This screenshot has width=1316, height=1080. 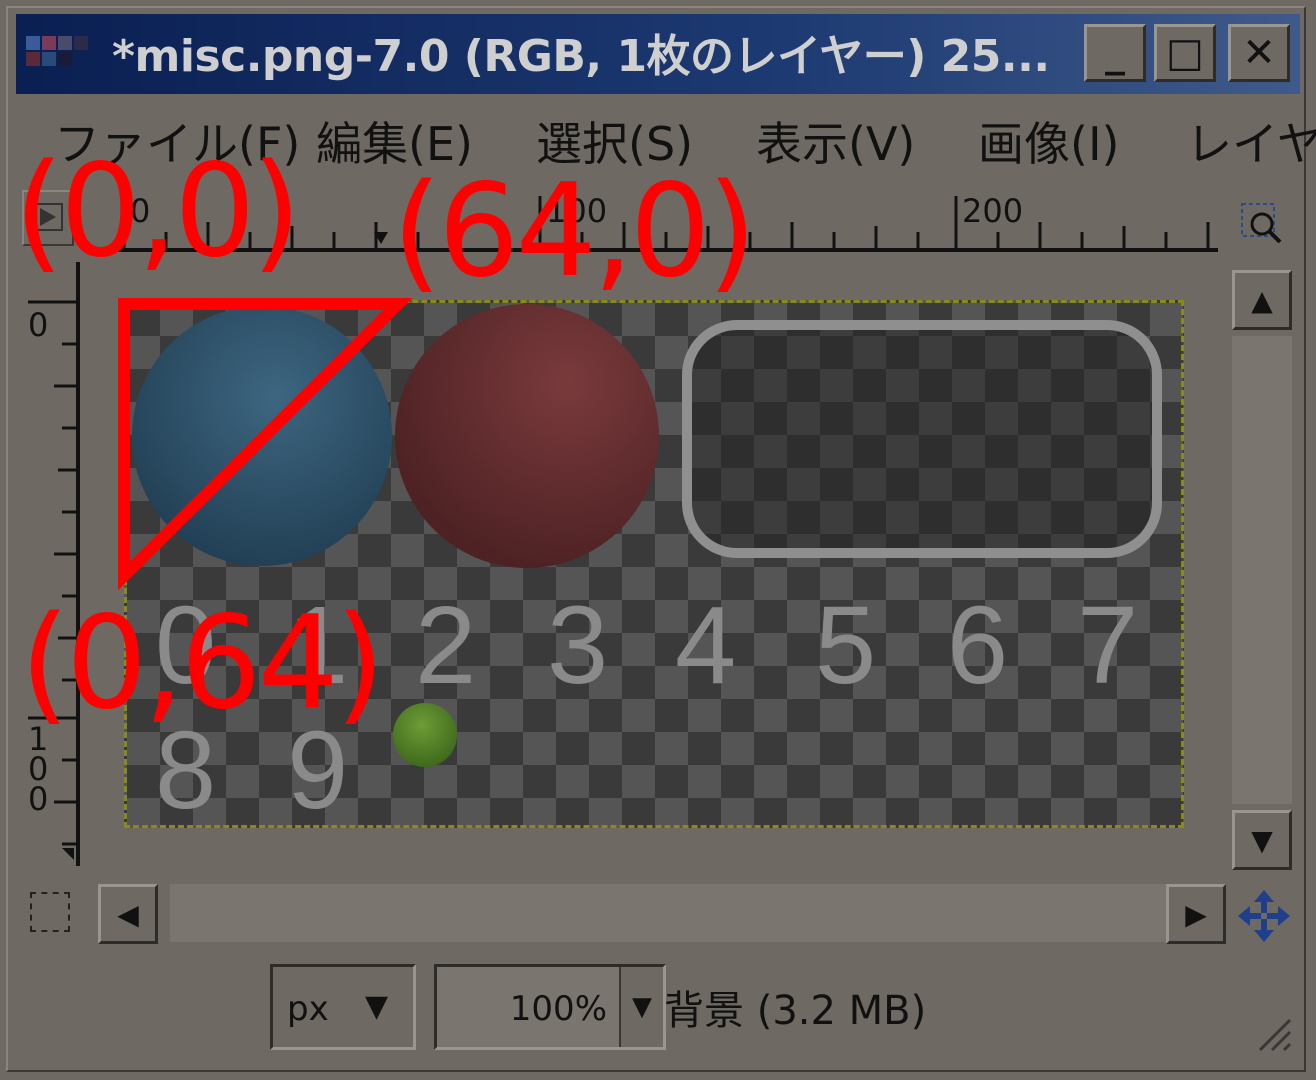 I want to click on vertical-scroll-trough, so click(x=1262, y=570).